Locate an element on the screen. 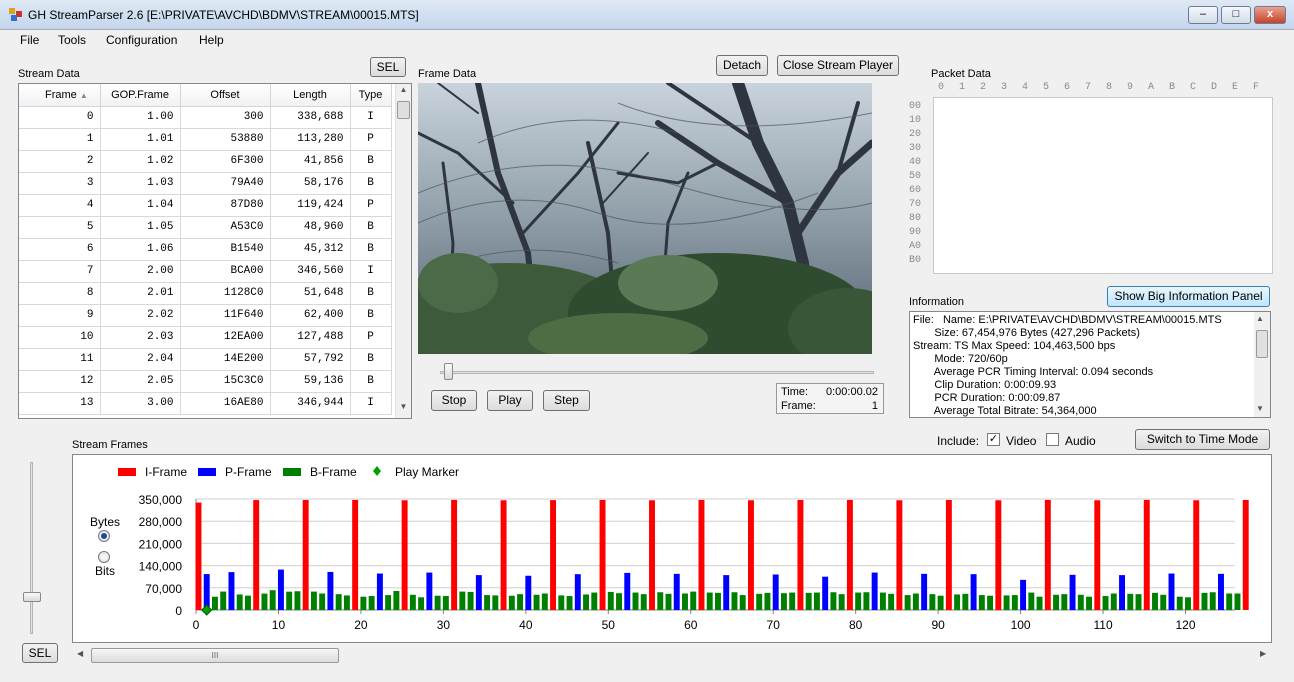 Image resolution: width=1294 pixels, height=682 pixels. show-big-information-panel-button: Show Big Information Panel is located at coordinates (1188, 296).